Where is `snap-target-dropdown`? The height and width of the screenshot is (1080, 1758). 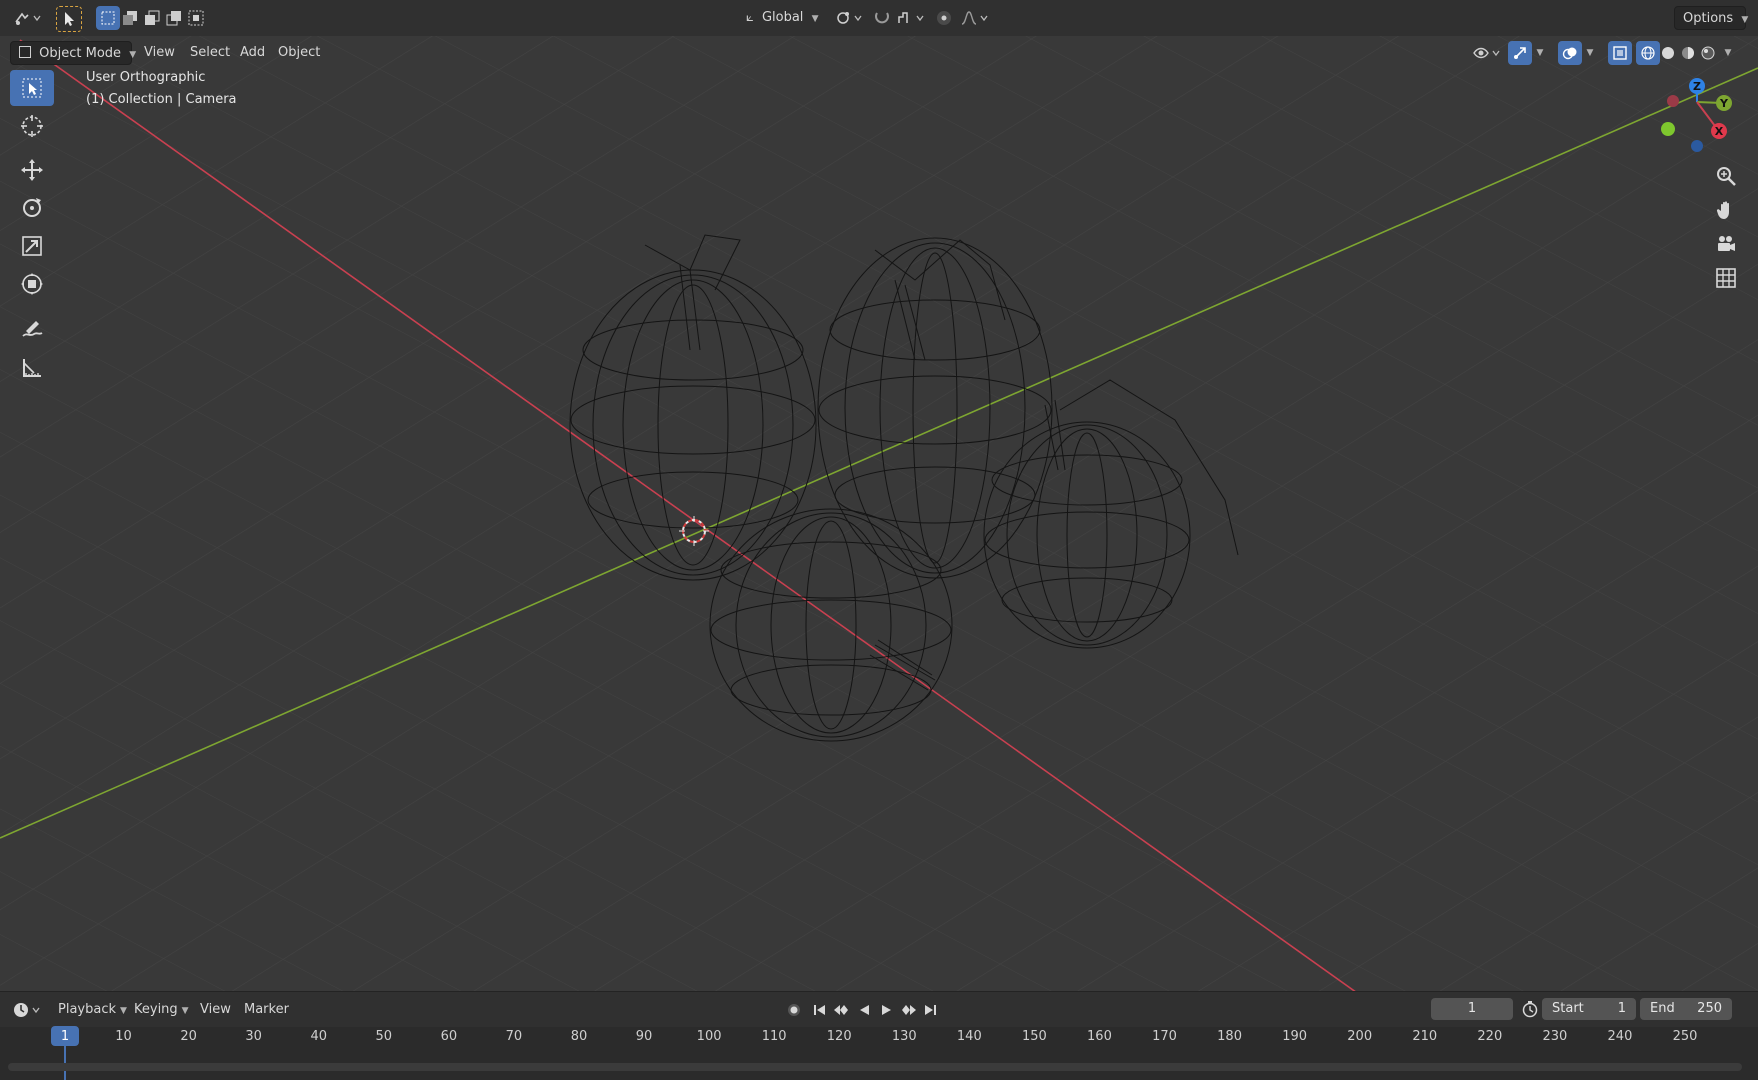 snap-target-dropdown is located at coordinates (911, 18).